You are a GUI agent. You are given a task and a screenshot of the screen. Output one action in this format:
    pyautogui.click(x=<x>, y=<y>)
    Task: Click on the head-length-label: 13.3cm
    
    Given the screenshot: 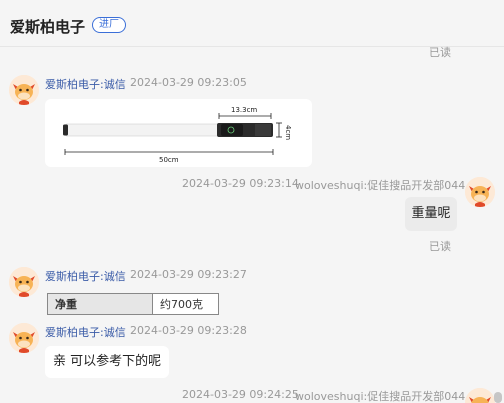 What is the action you would take?
    pyautogui.click(x=244, y=110)
    